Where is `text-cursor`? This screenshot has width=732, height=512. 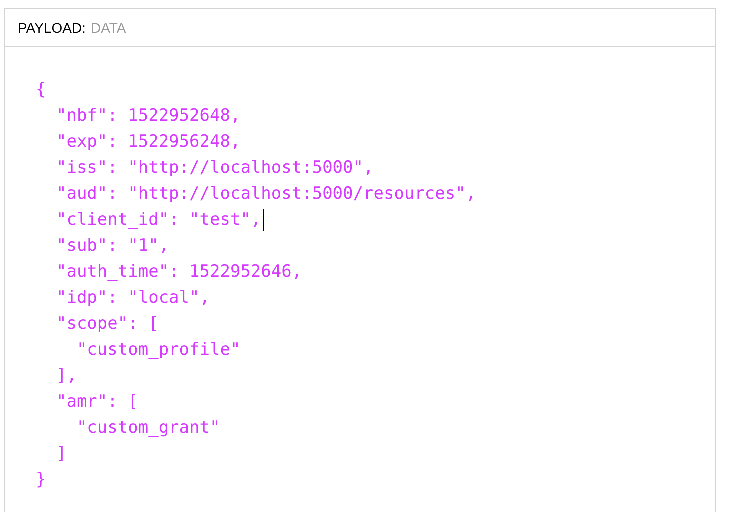 text-cursor is located at coordinates (263, 220).